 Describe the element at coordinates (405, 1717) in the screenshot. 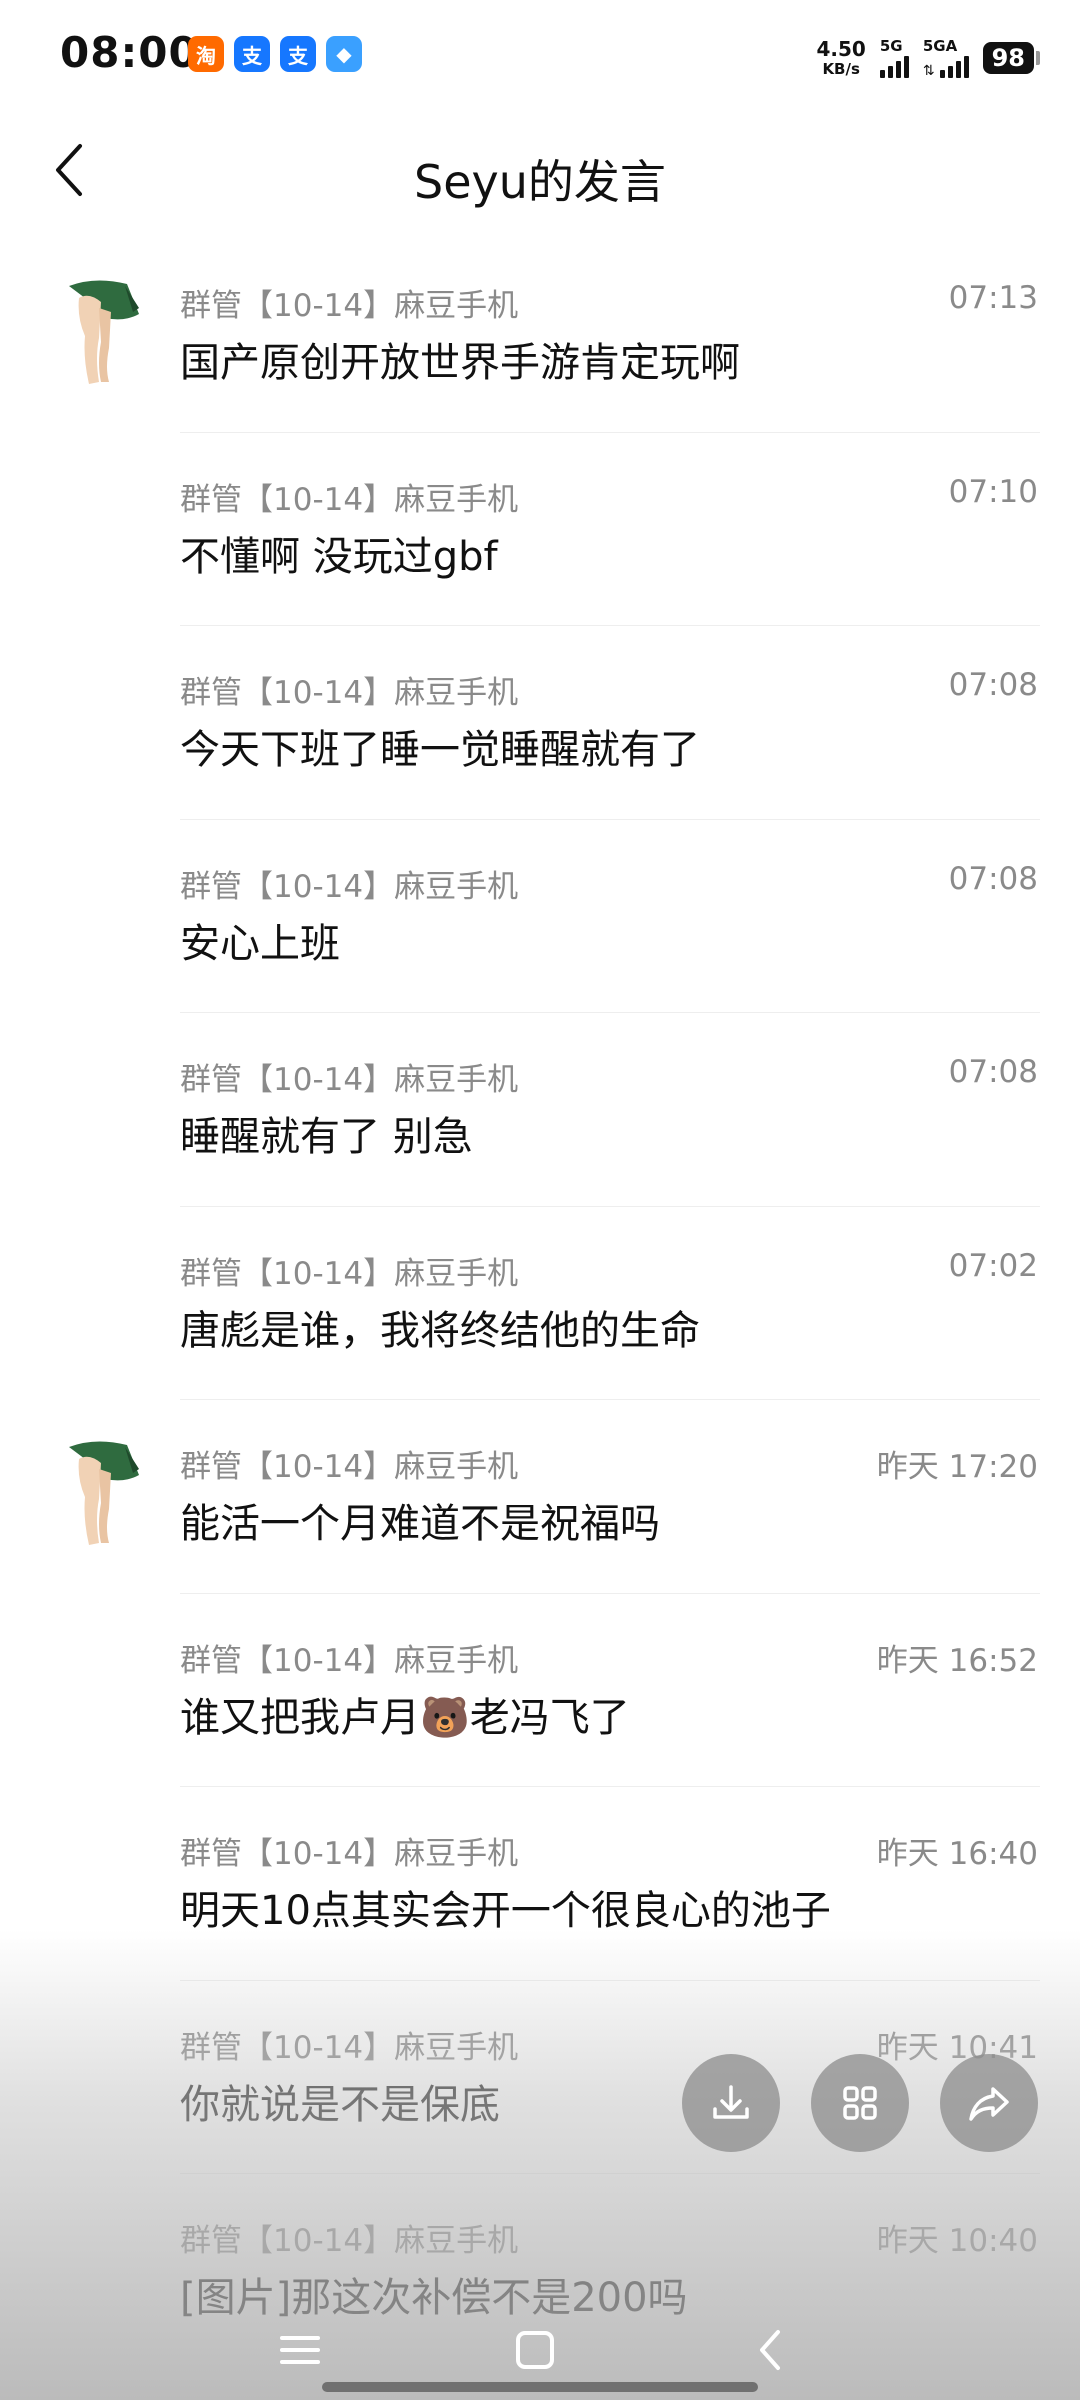

I see `message-content: 谁又把我卢月🐻老冯飞了` at that location.